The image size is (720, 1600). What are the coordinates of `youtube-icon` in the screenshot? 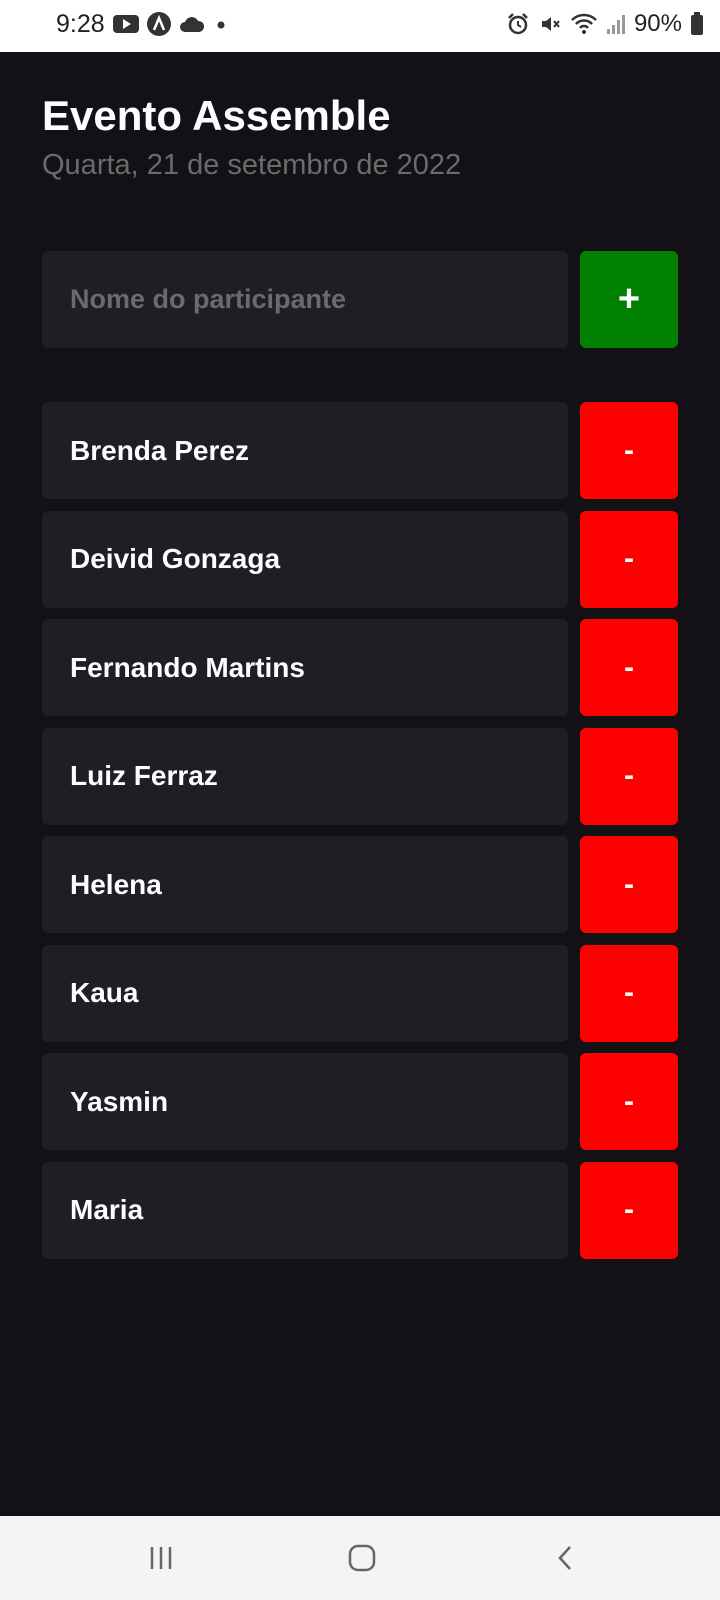 It's located at (126, 24).